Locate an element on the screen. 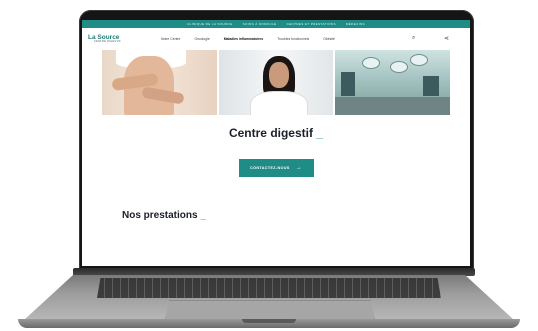 The height and width of the screenshot is (331, 538). page-title-wrap: Centre digestif _ is located at coordinates (276, 133).